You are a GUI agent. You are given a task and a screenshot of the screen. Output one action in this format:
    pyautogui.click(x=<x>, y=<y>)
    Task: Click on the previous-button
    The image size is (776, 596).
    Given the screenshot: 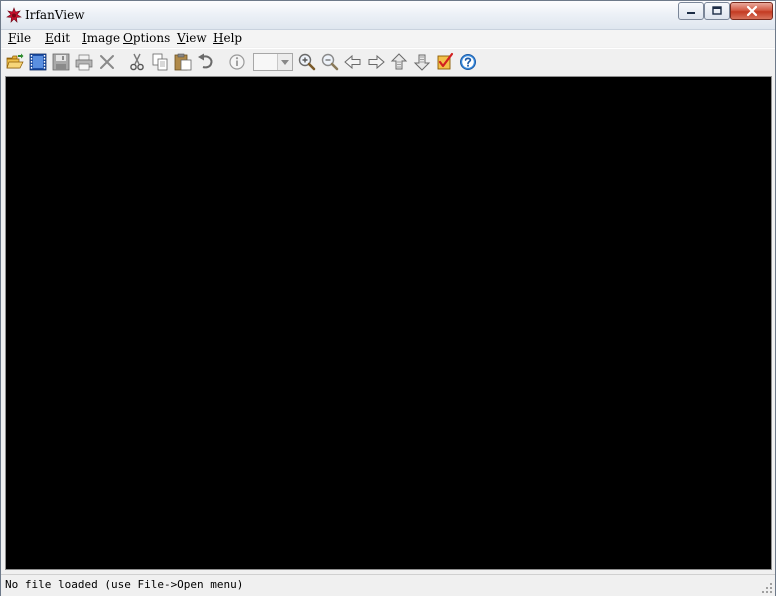 What is the action you would take?
    pyautogui.click(x=353, y=62)
    